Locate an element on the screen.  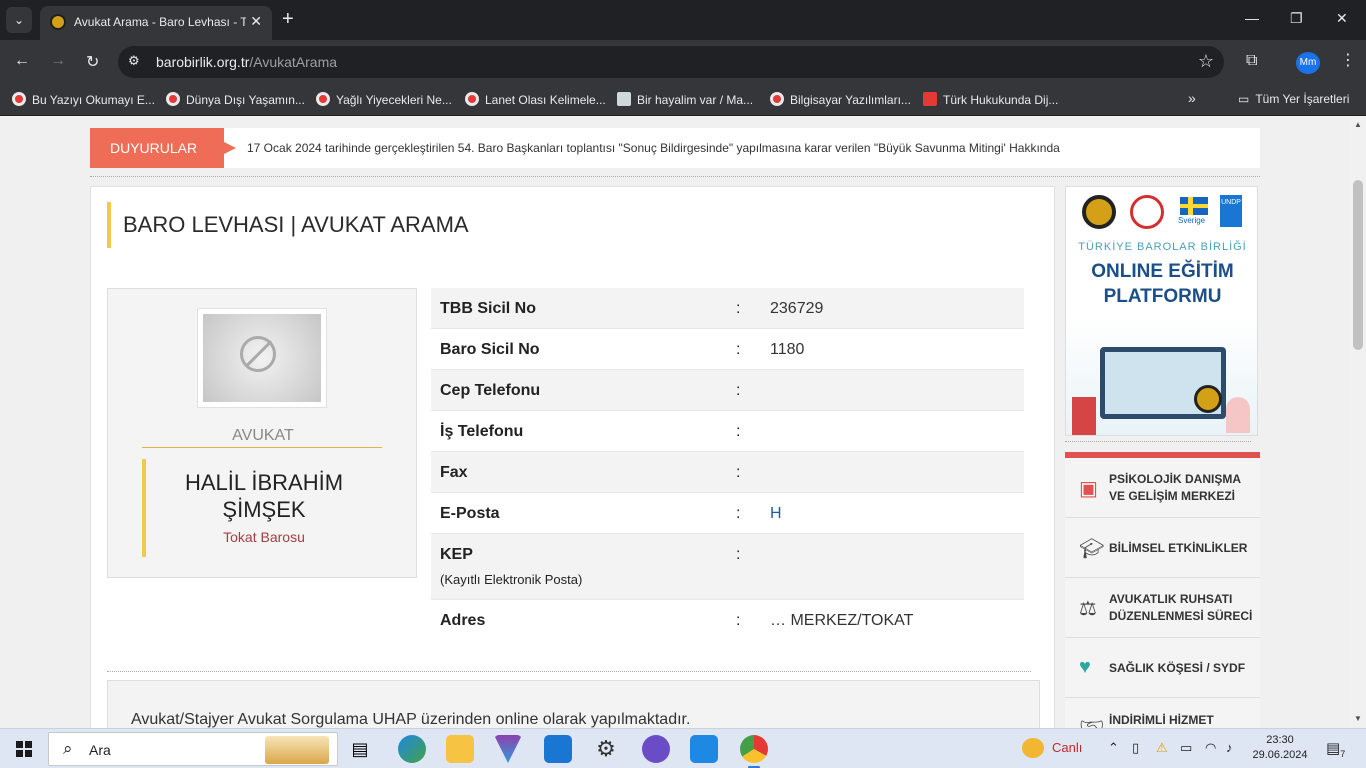
row-label: Baro Sicil No is located at coordinates (490, 349).